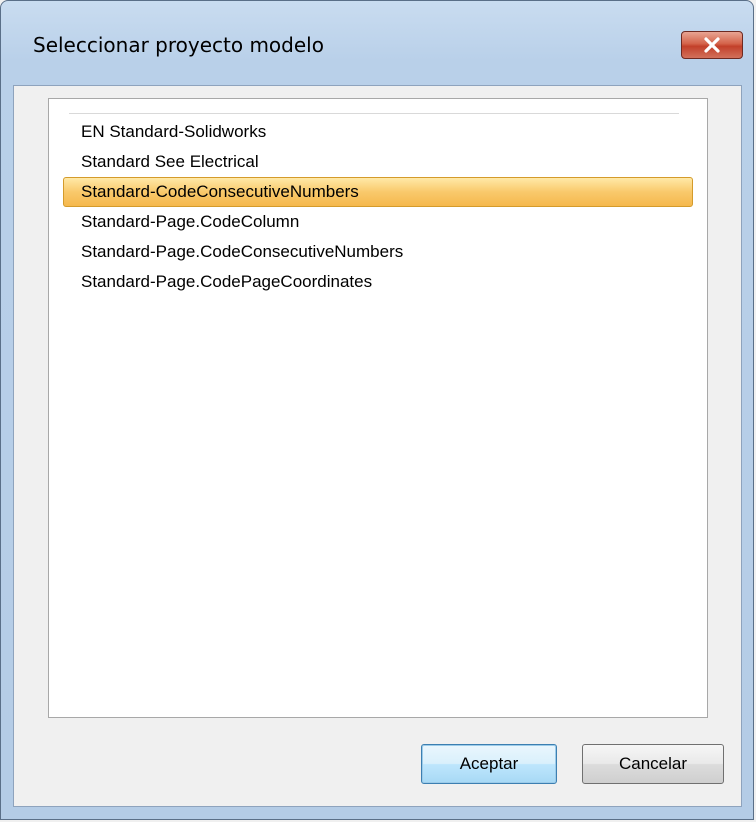 The image size is (756, 822). I want to click on title-bar: Seleccionar proyecto modelo, so click(377, 43).